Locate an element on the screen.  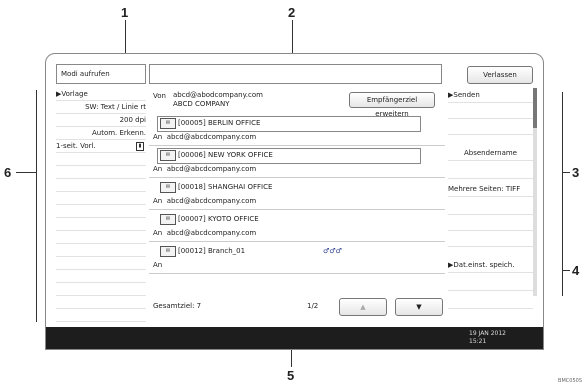
divider is located at coordinates (297, 273).